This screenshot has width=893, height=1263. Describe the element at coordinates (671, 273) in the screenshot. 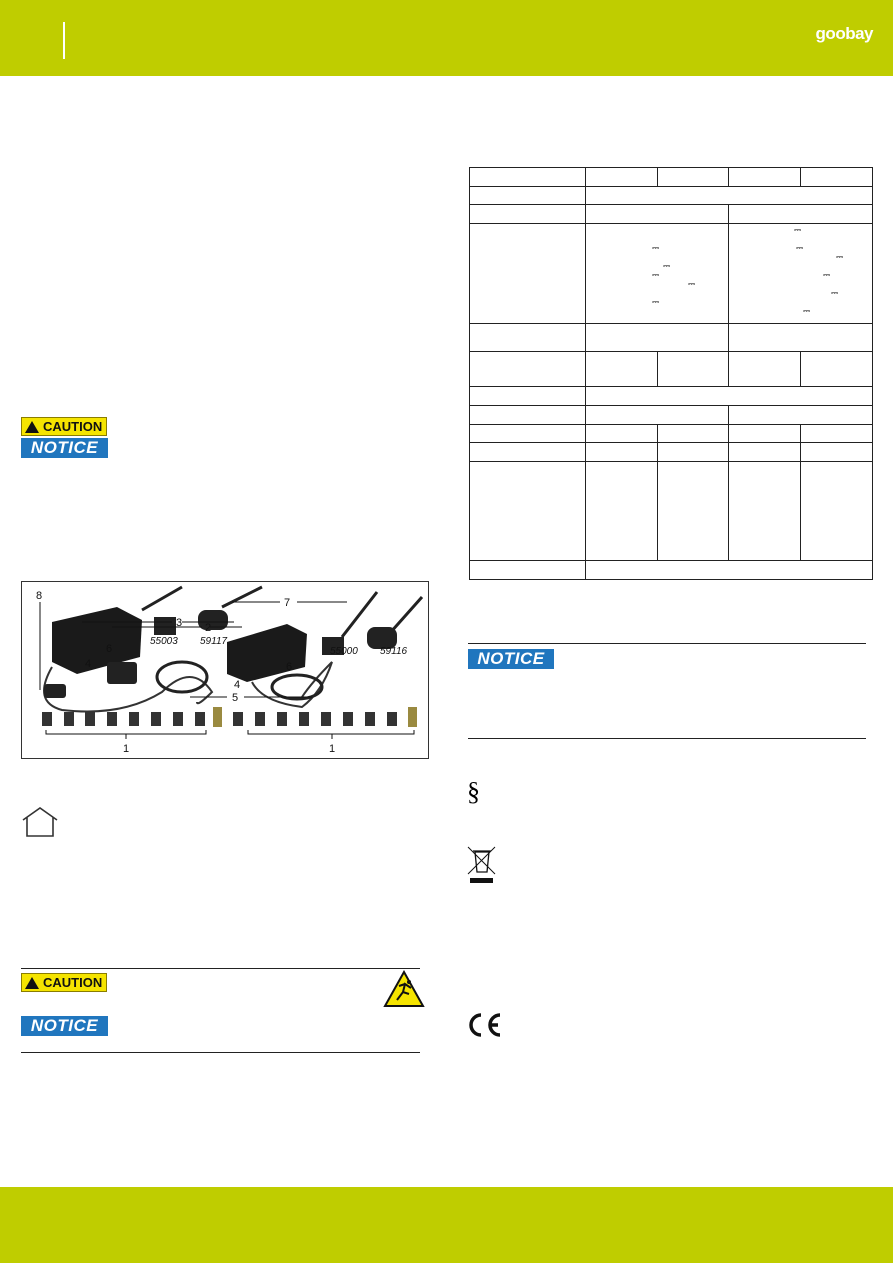

I see `table-row: ⎓ ⎓ ⎓ ⎓ ⎓ ⎓ ⎓ ⎓ ⎓ ⎓ ⎓` at that location.